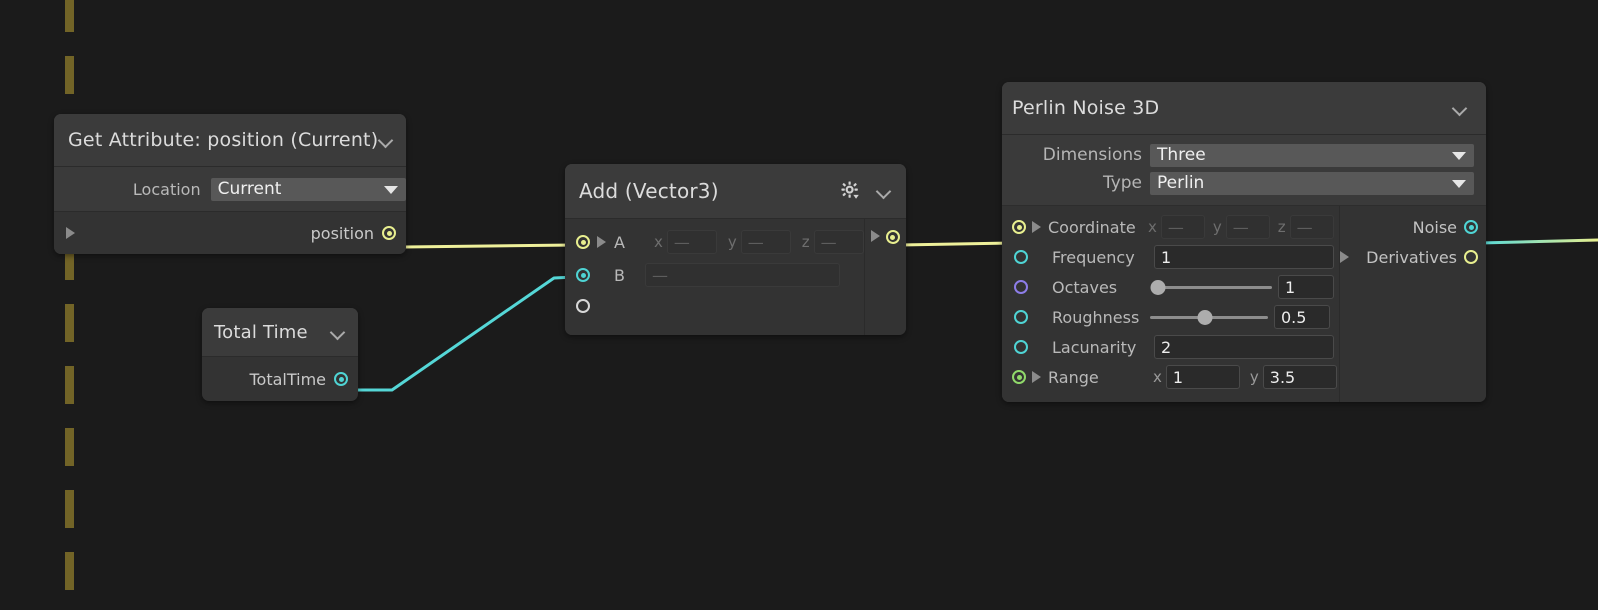  Describe the element at coordinates (851, 191) in the screenshot. I see `gear-dropdown-icon` at that location.